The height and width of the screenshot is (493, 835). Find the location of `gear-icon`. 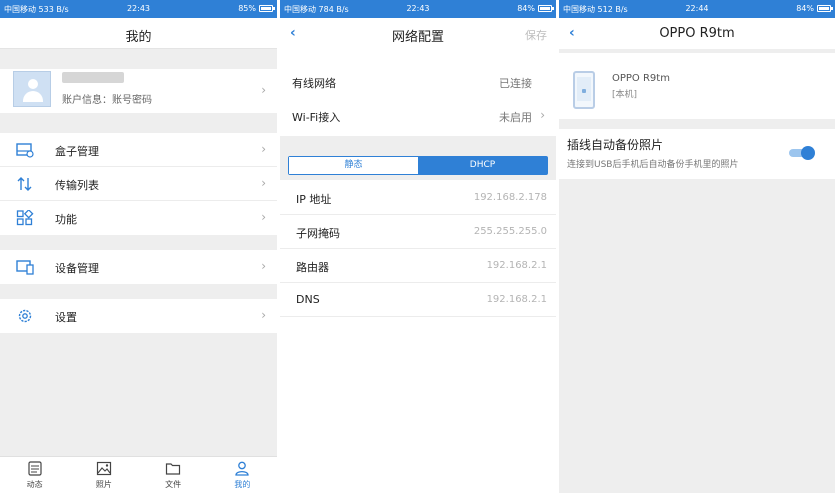

gear-icon is located at coordinates (25, 316).